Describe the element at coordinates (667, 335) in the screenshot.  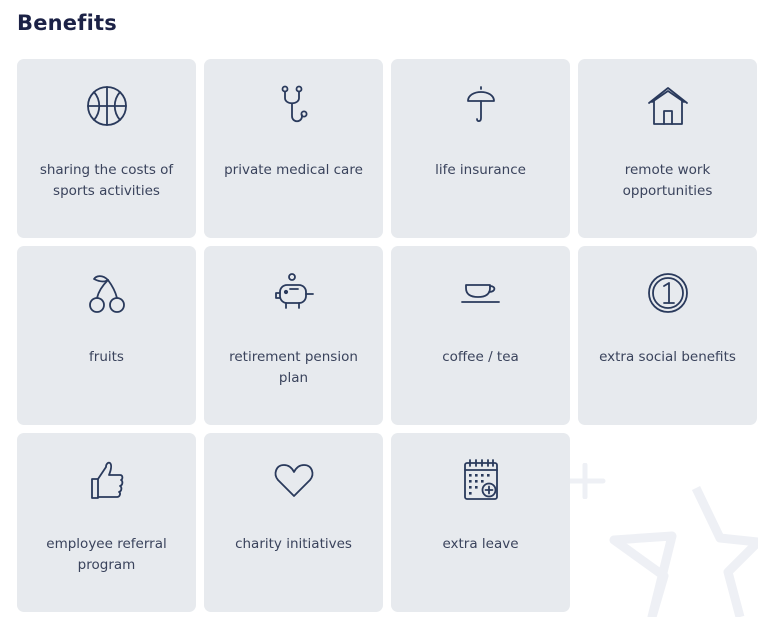
I see `benefit-card: extra social benefits` at that location.